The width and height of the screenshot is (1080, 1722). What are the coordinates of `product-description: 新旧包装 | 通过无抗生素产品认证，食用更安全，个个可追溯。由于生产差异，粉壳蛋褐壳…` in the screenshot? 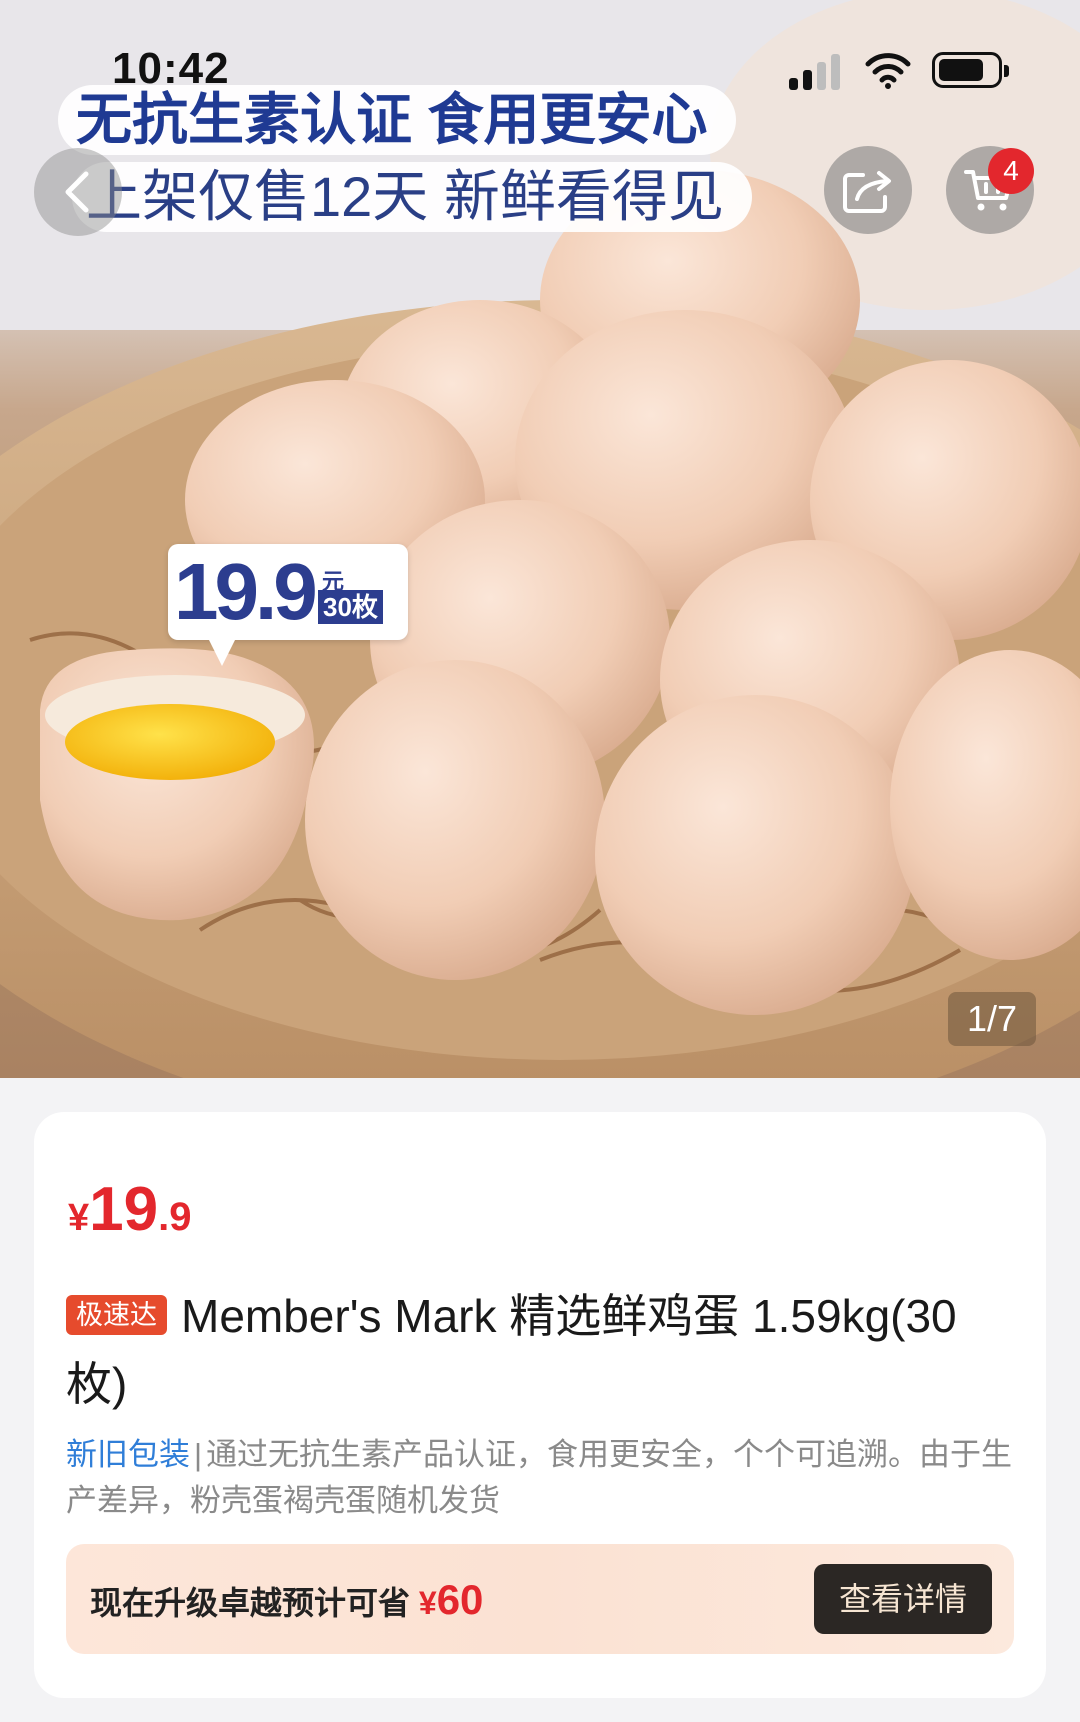 It's located at (541, 1478).